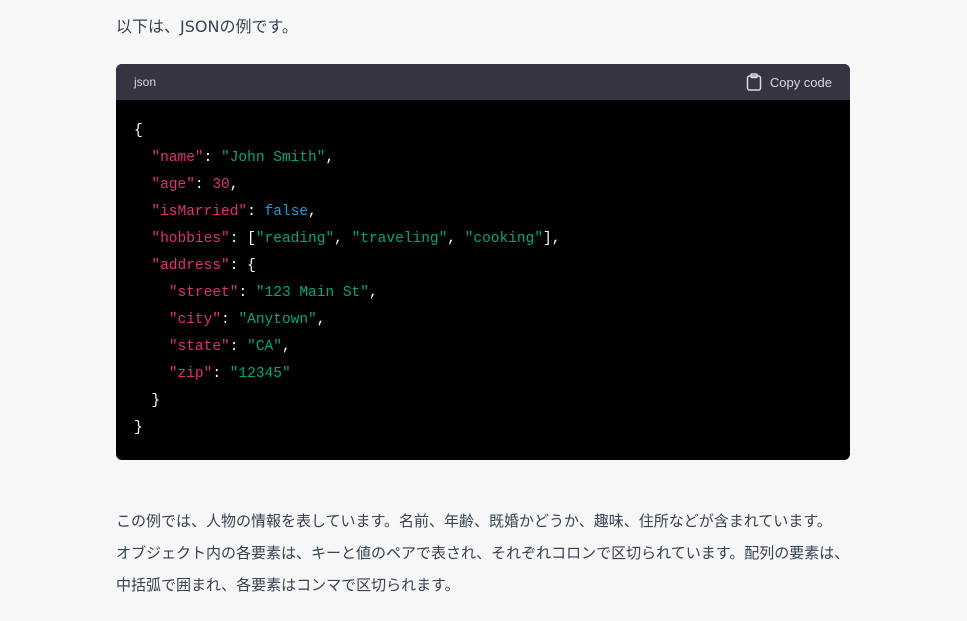  Describe the element at coordinates (312, 293) in the screenshot. I see `json-string: "123 Main St"` at that location.